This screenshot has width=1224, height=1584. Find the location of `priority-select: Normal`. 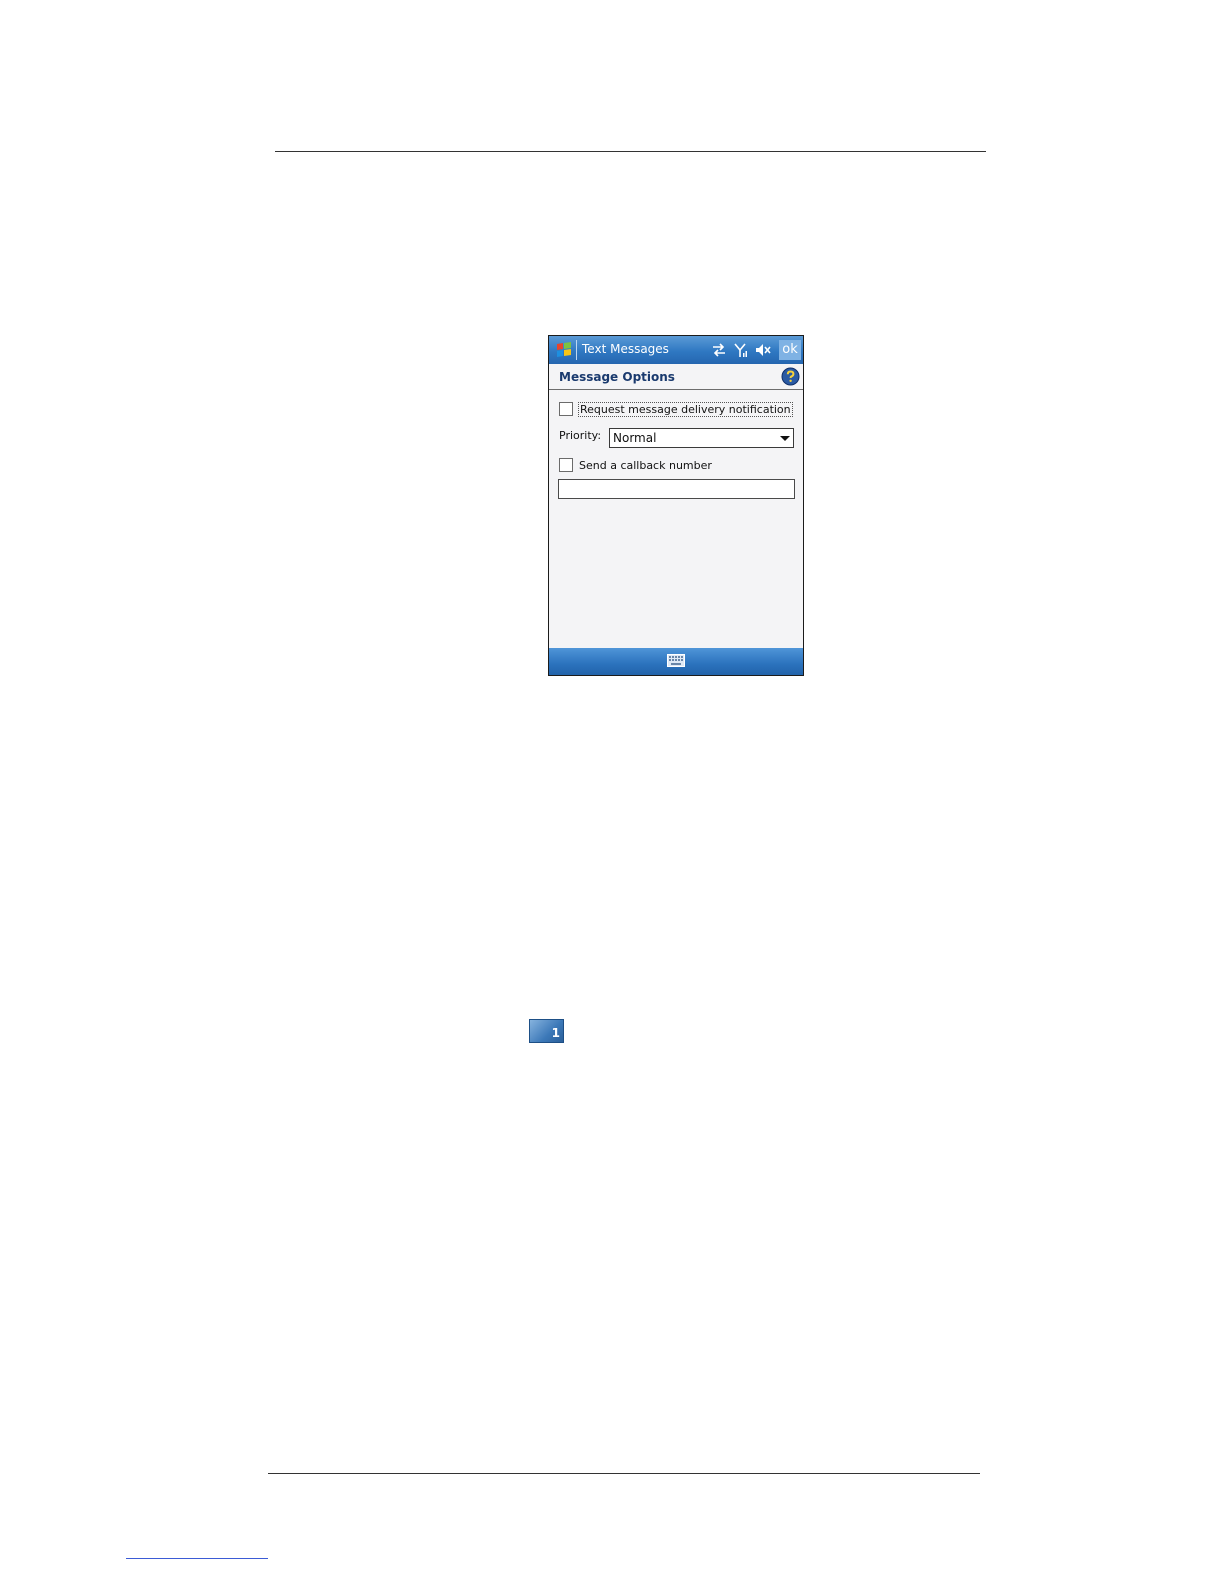

priority-select: Normal is located at coordinates (701, 438).